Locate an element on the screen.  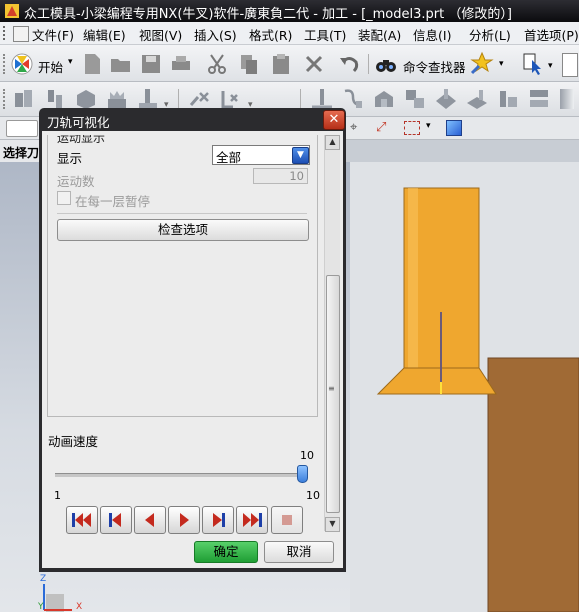
transform-object-icon is located at coordinates (446, 99).